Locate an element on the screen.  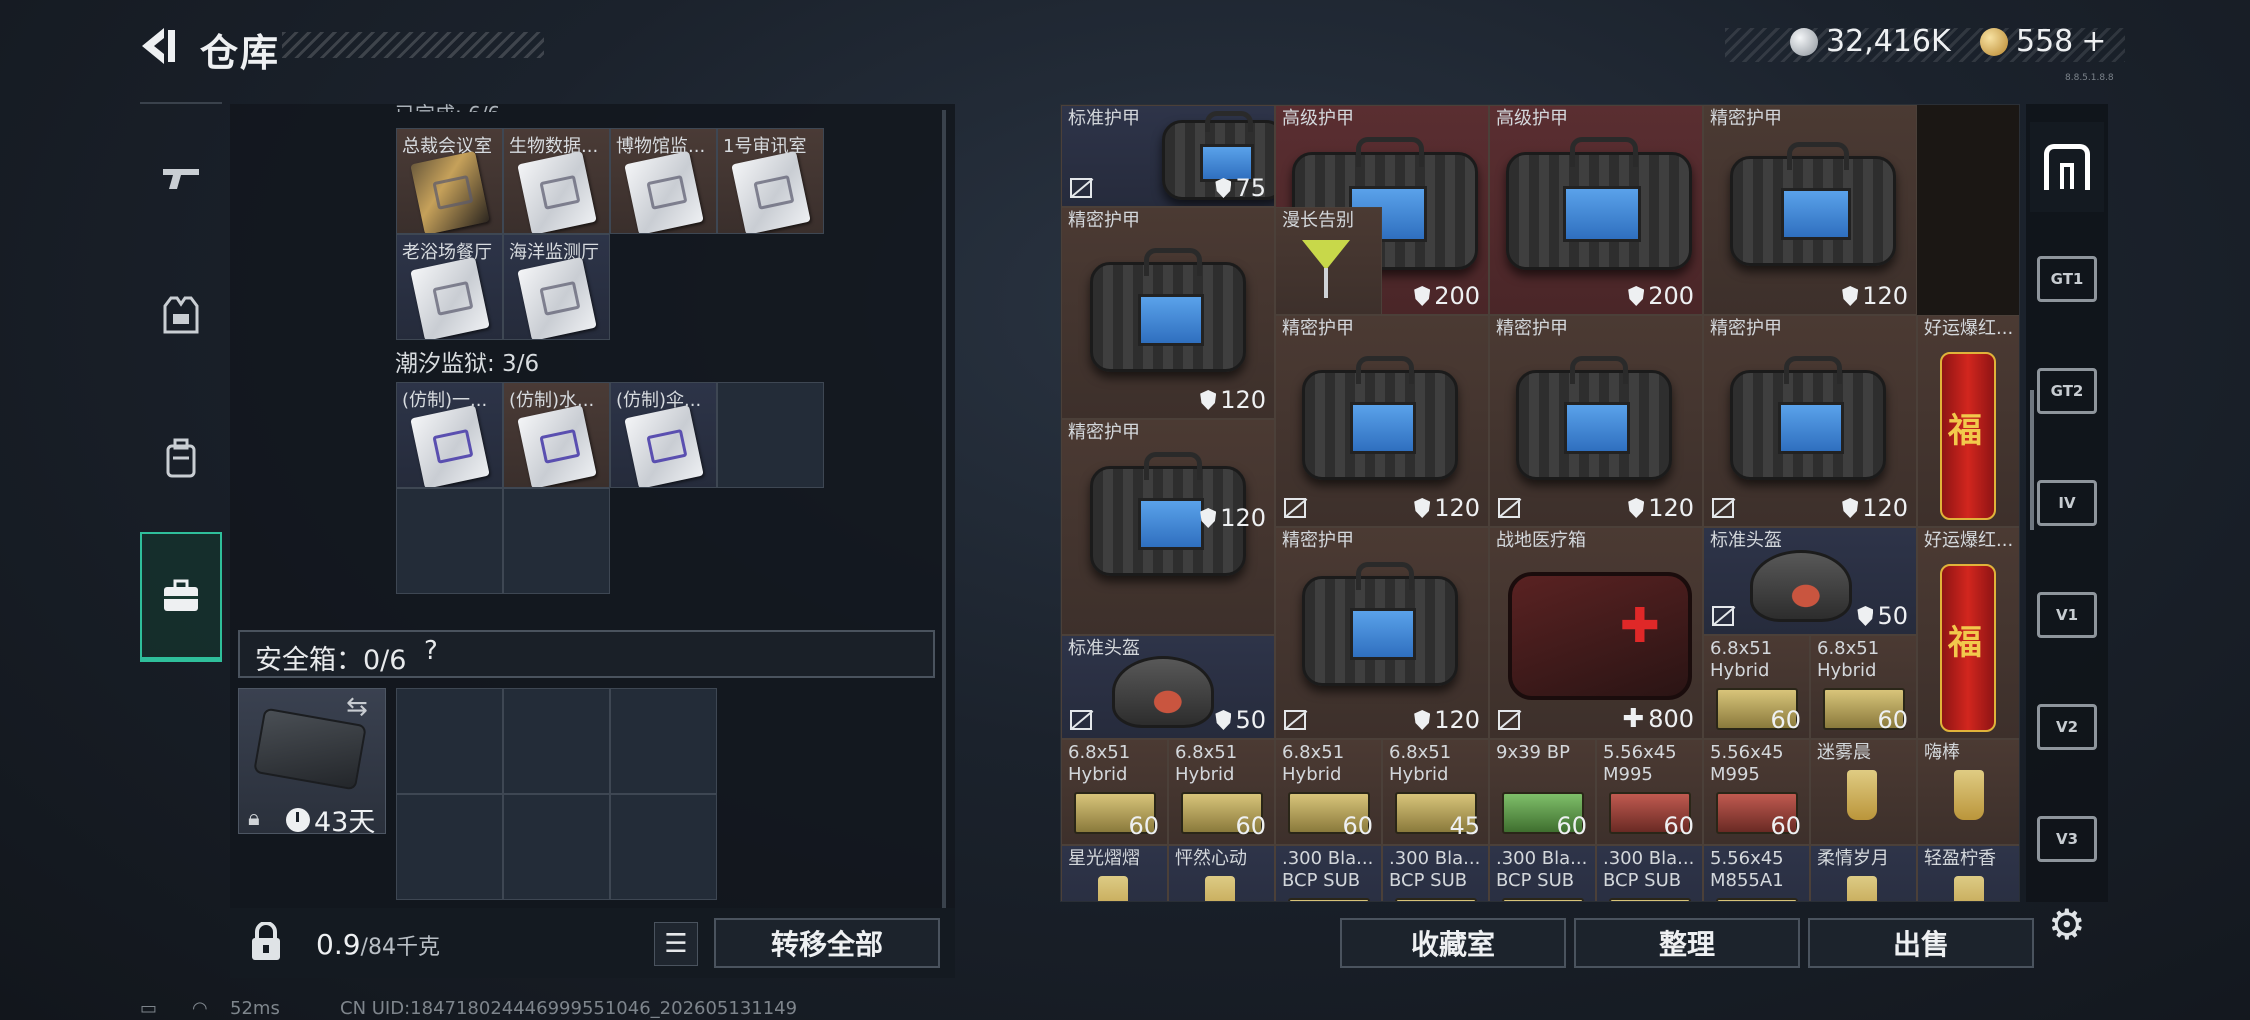
tab-weapons is located at coordinates (181, 178).